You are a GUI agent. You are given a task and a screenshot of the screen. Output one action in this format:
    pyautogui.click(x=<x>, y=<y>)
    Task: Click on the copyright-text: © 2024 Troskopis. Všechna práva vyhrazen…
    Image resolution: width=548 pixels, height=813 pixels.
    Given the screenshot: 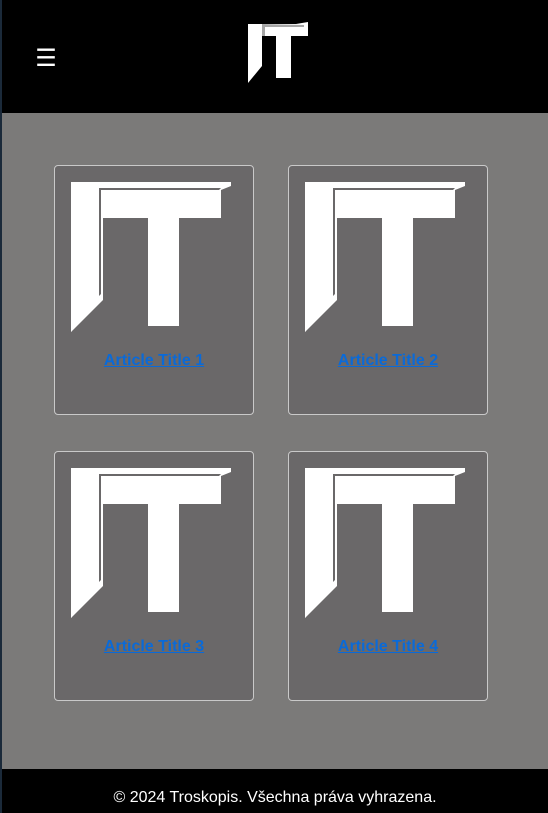 What is the action you would take?
    pyautogui.click(x=275, y=797)
    